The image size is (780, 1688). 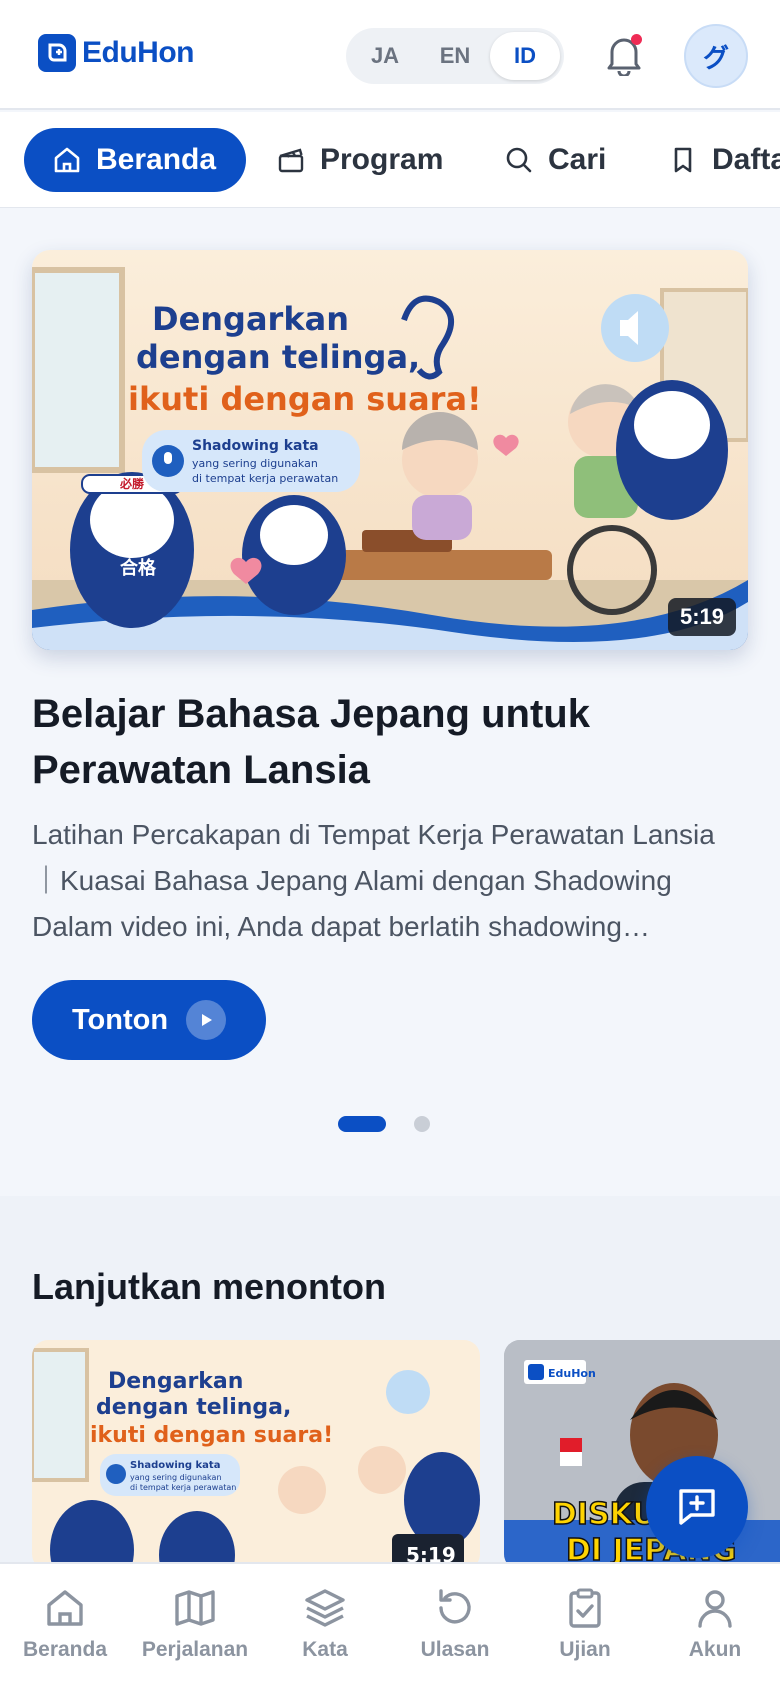 I want to click on tab-program: Program, so click(x=359, y=160).